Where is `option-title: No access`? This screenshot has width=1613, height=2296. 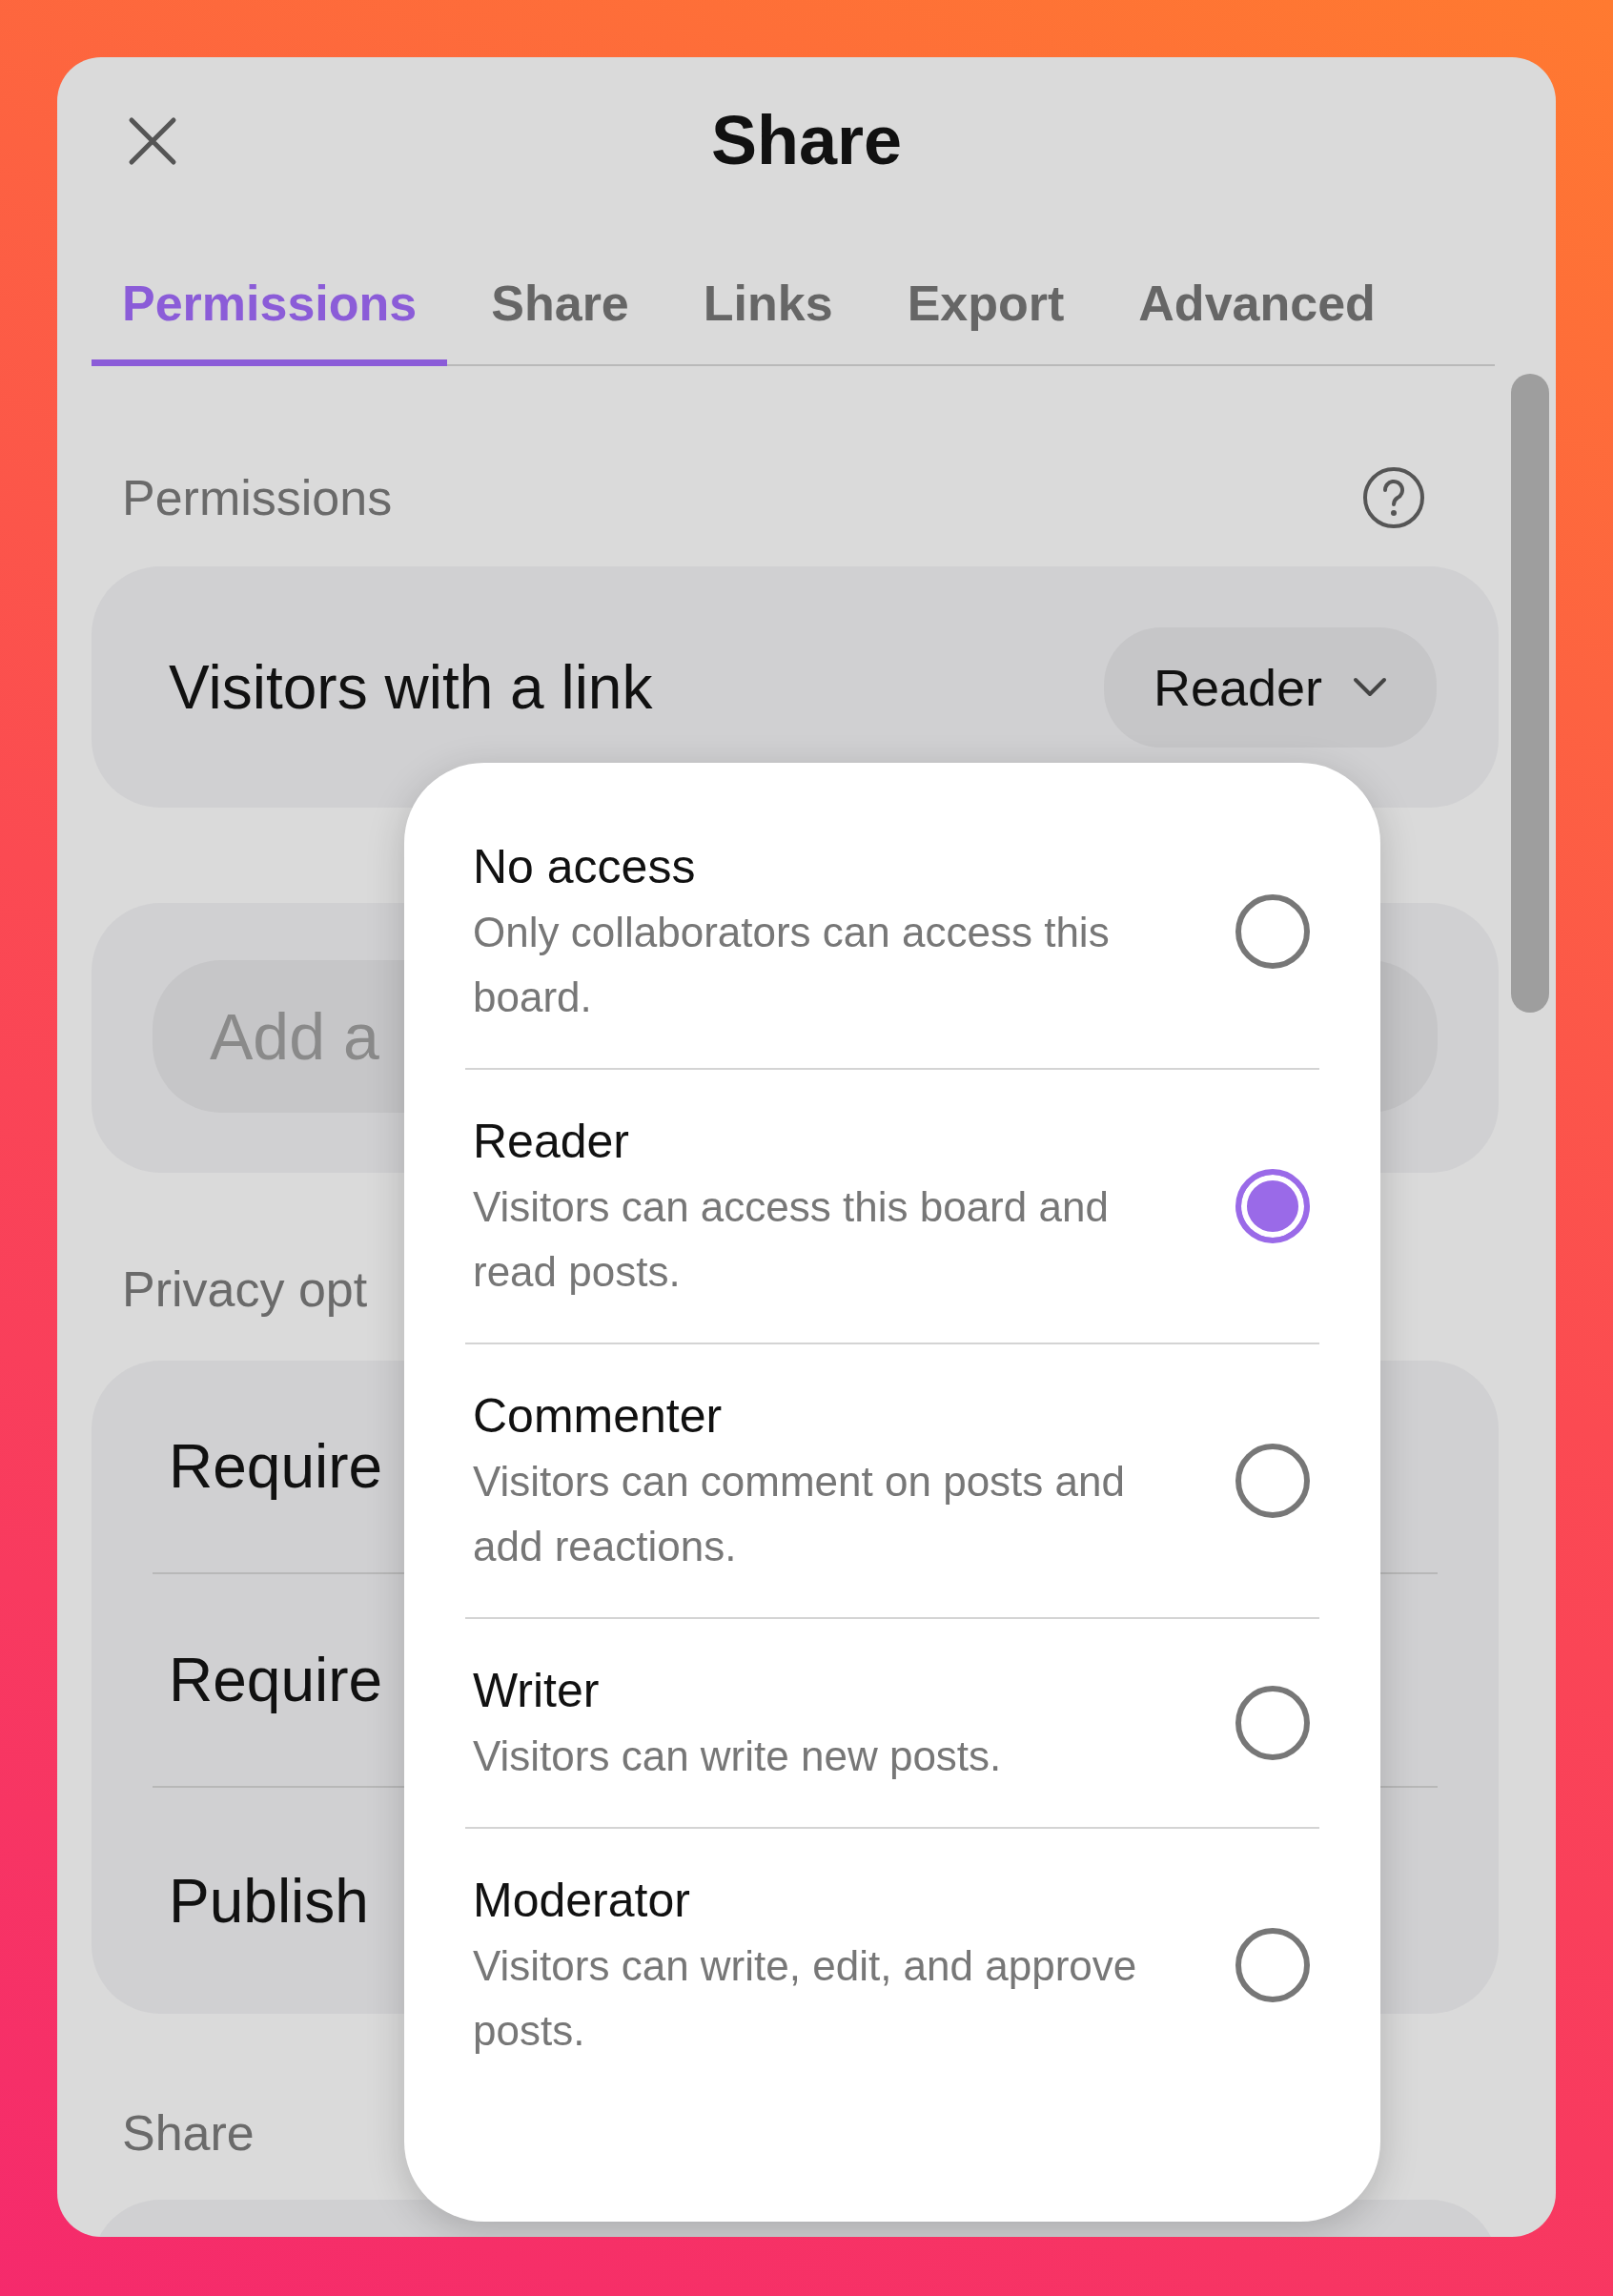 option-title: No access is located at coordinates (585, 867).